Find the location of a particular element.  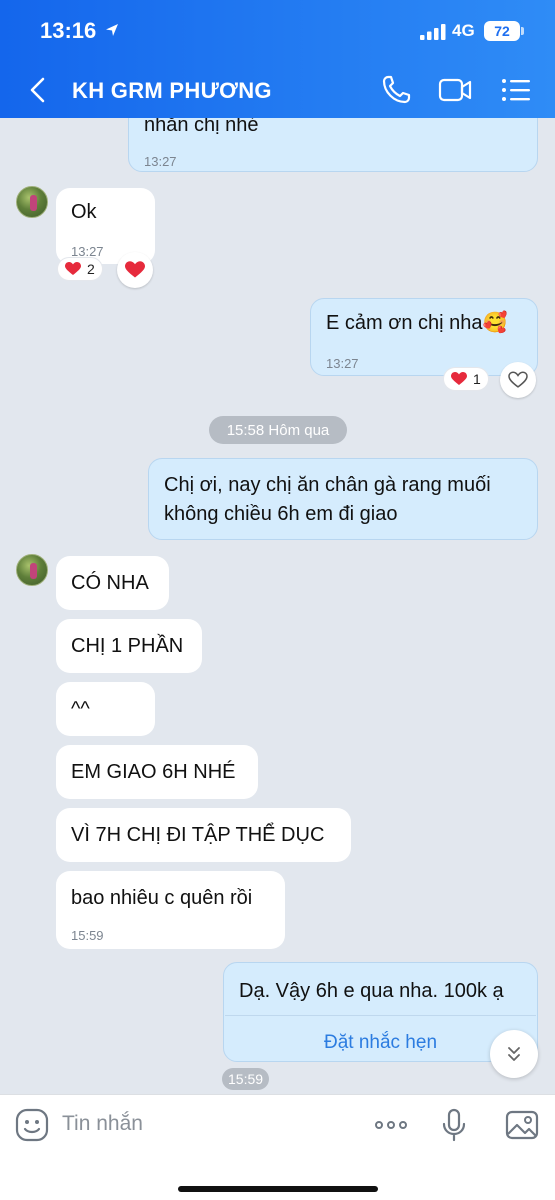

battery-indicator: 72 is located at coordinates (502, 31).